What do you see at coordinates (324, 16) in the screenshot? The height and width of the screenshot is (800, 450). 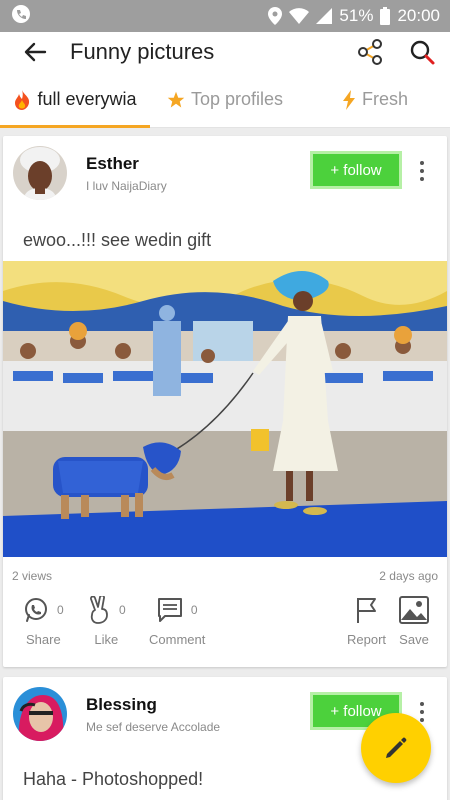 I see `signal-icon` at bounding box center [324, 16].